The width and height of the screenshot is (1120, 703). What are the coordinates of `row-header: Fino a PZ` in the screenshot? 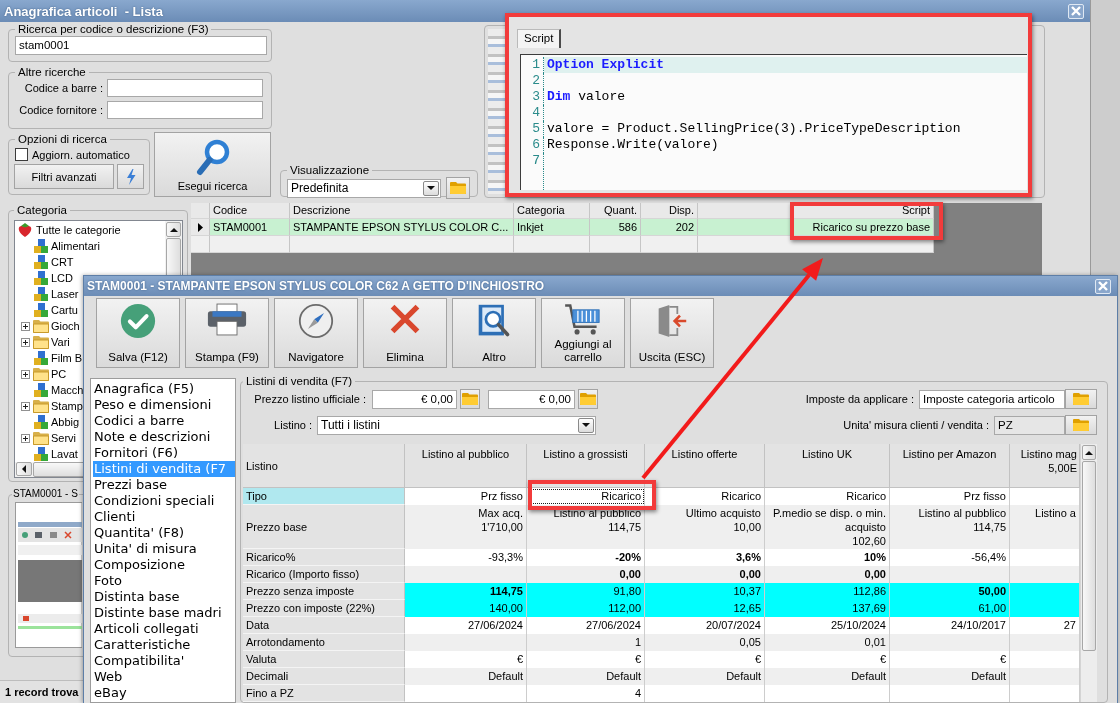 It's located at (324, 693).